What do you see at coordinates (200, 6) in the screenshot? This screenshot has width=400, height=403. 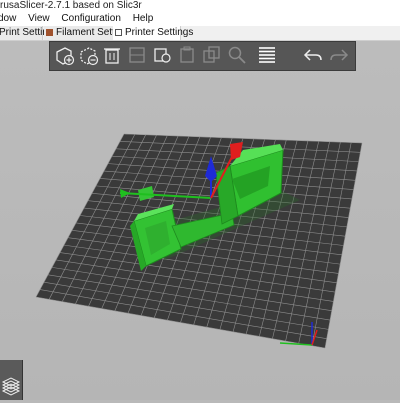 I see `window-title: rusaSlicer-2.7.1 based on Slic3r` at bounding box center [200, 6].